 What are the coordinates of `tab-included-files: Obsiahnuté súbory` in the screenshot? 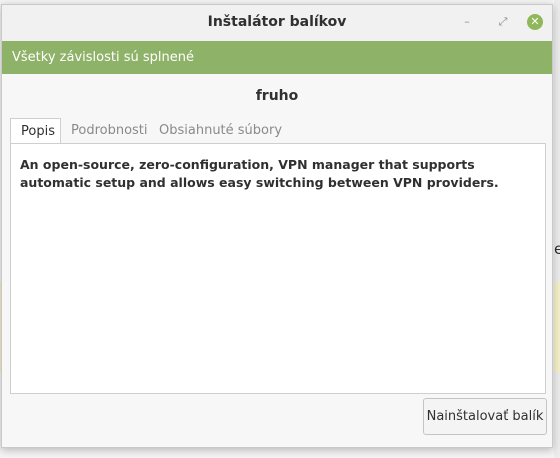 It's located at (220, 131).